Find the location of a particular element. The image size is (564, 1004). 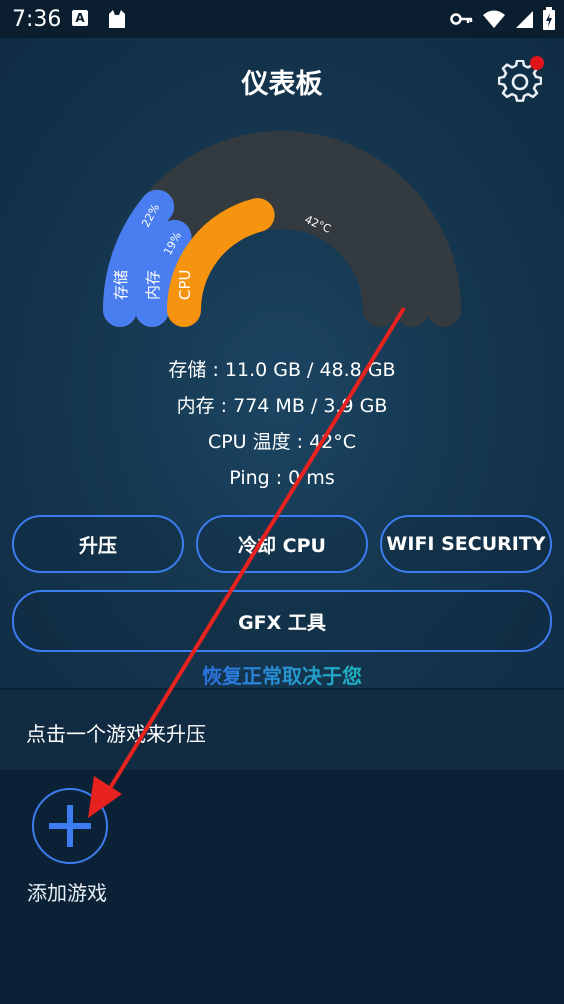

cpu-label: CPU is located at coordinates (185, 285).